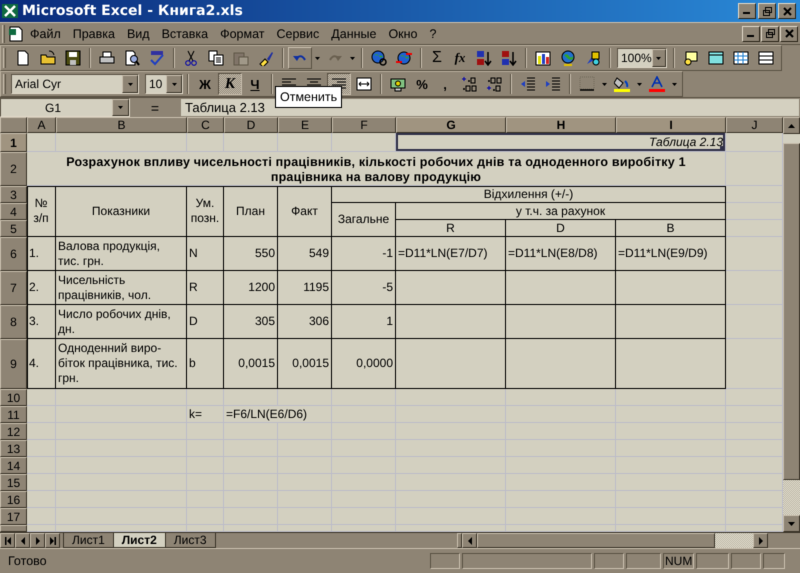 The width and height of the screenshot is (800, 573). What do you see at coordinates (251, 211) in the screenshot?
I see `sheet-cell: План` at bounding box center [251, 211].